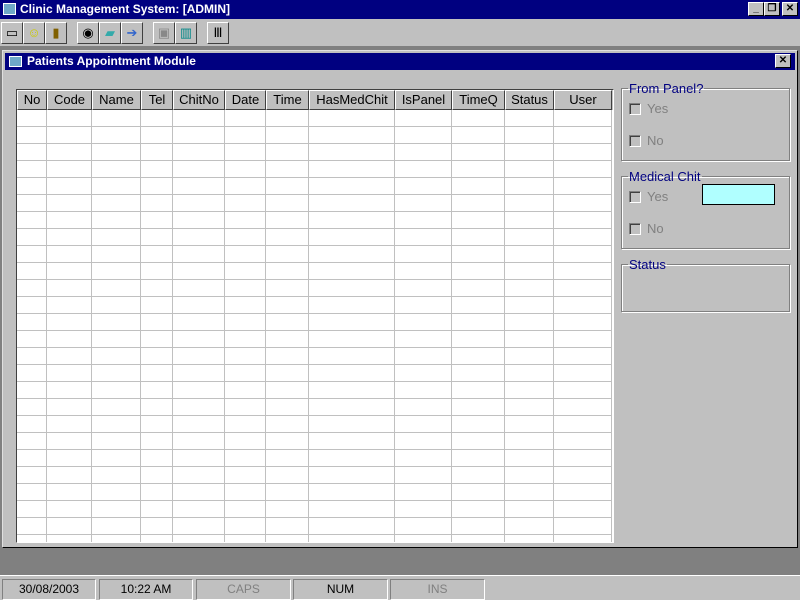  What do you see at coordinates (738, 194) in the screenshot?
I see `medical-chit-input` at bounding box center [738, 194].